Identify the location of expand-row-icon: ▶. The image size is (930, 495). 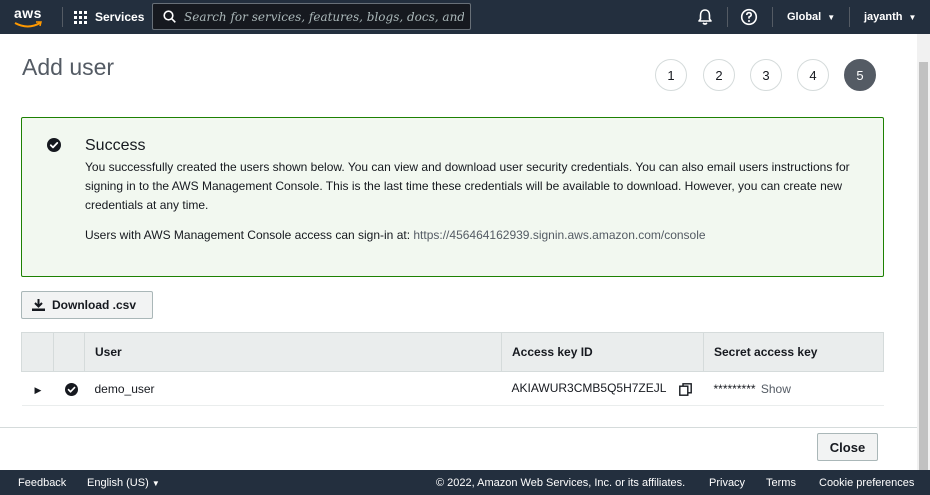
(38, 390).